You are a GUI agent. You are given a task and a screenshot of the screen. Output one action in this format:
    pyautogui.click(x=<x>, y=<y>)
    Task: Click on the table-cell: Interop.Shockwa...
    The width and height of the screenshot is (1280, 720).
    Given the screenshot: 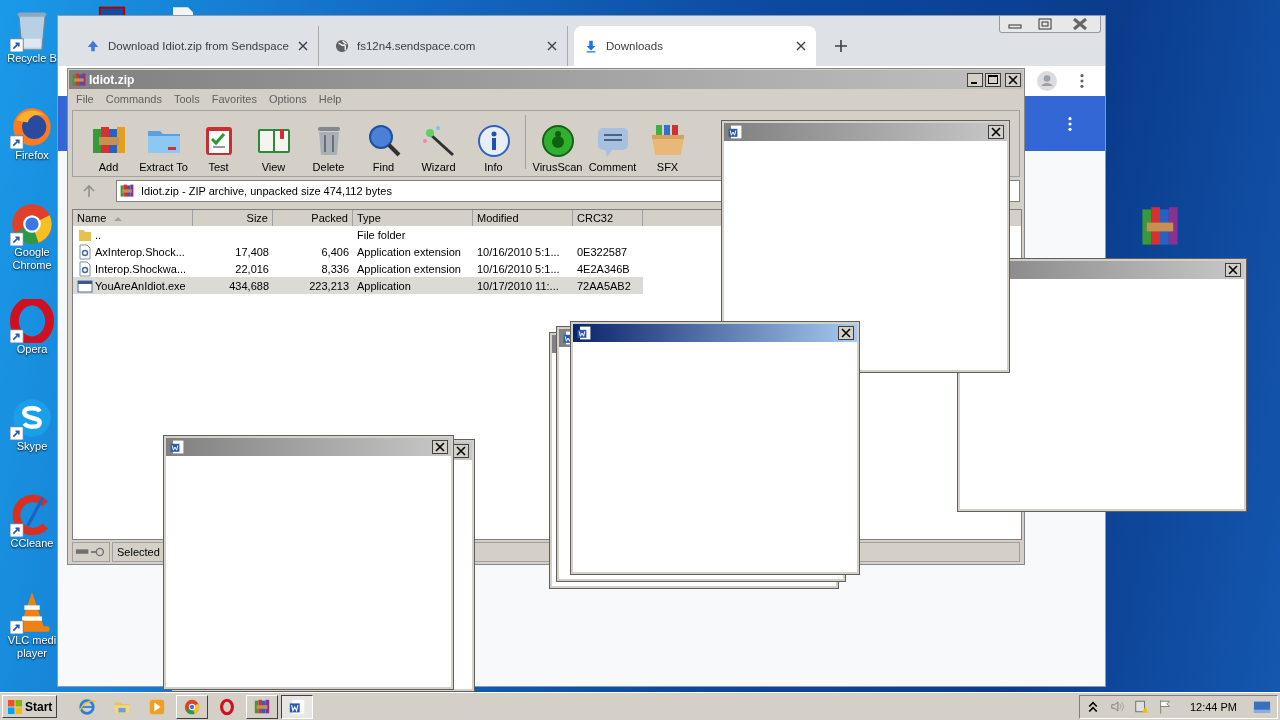 What is the action you would take?
    pyautogui.click(x=141, y=268)
    